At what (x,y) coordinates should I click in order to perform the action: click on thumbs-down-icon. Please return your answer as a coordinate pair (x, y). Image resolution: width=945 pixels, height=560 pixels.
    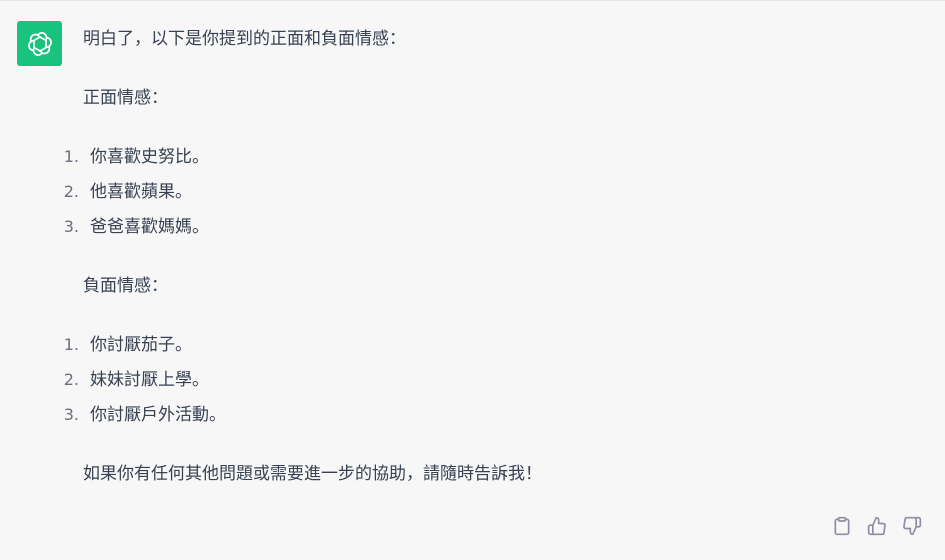
    Looking at the image, I should click on (912, 526).